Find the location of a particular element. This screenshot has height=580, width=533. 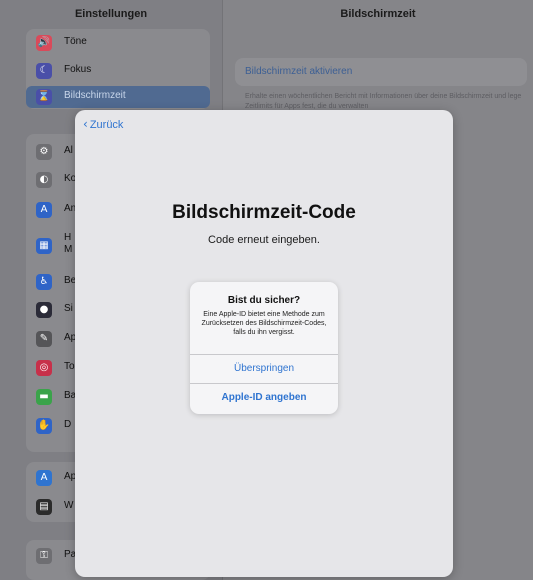

sidebar-item-label: Fokus is located at coordinates (78, 69).